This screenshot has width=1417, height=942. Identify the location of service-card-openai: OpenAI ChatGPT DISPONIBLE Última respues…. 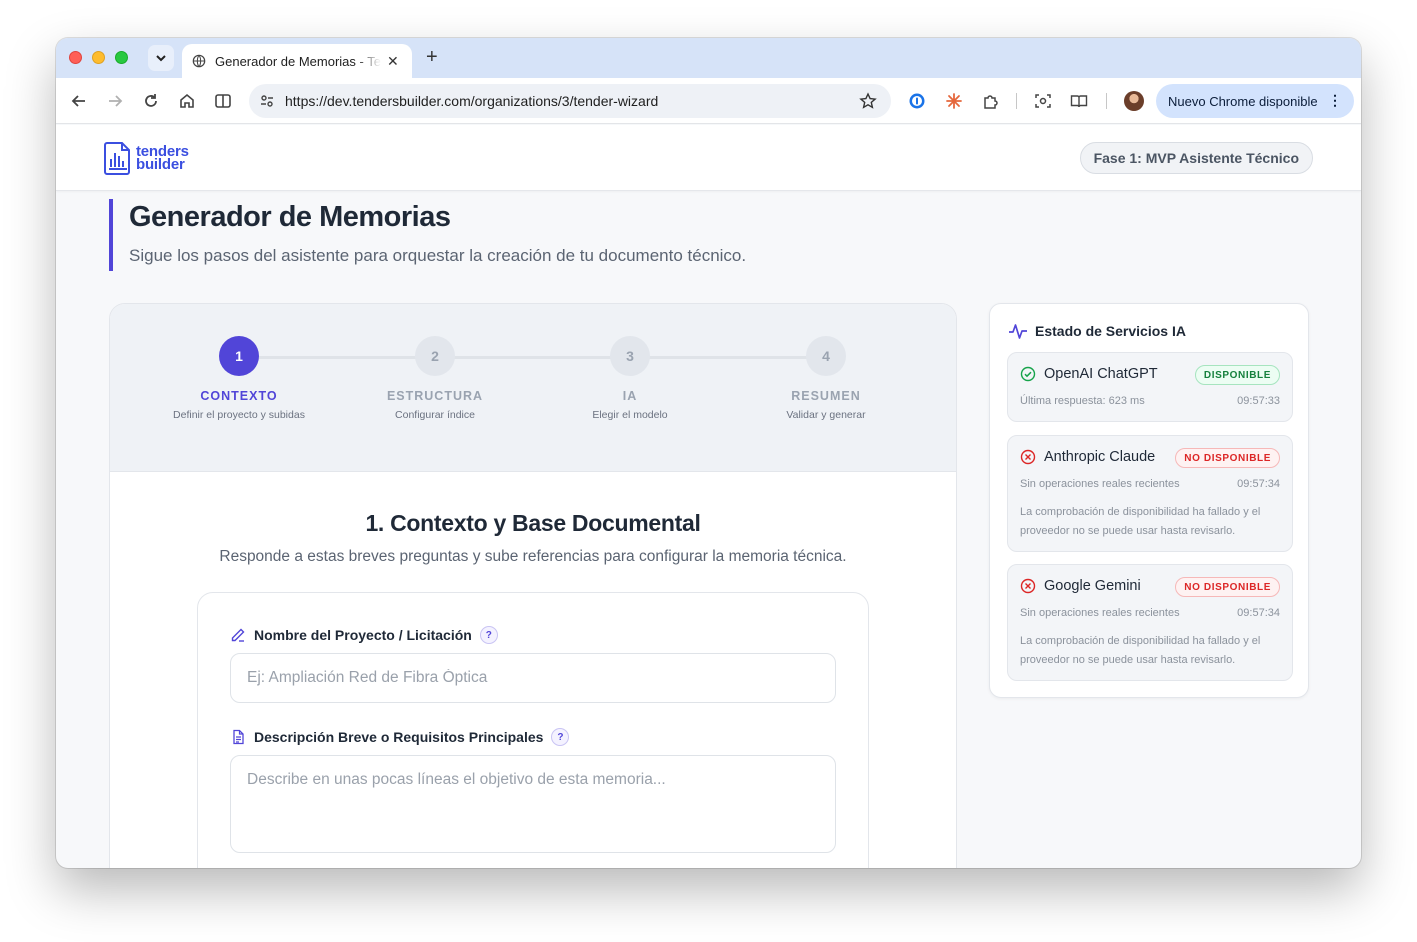
(1150, 387).